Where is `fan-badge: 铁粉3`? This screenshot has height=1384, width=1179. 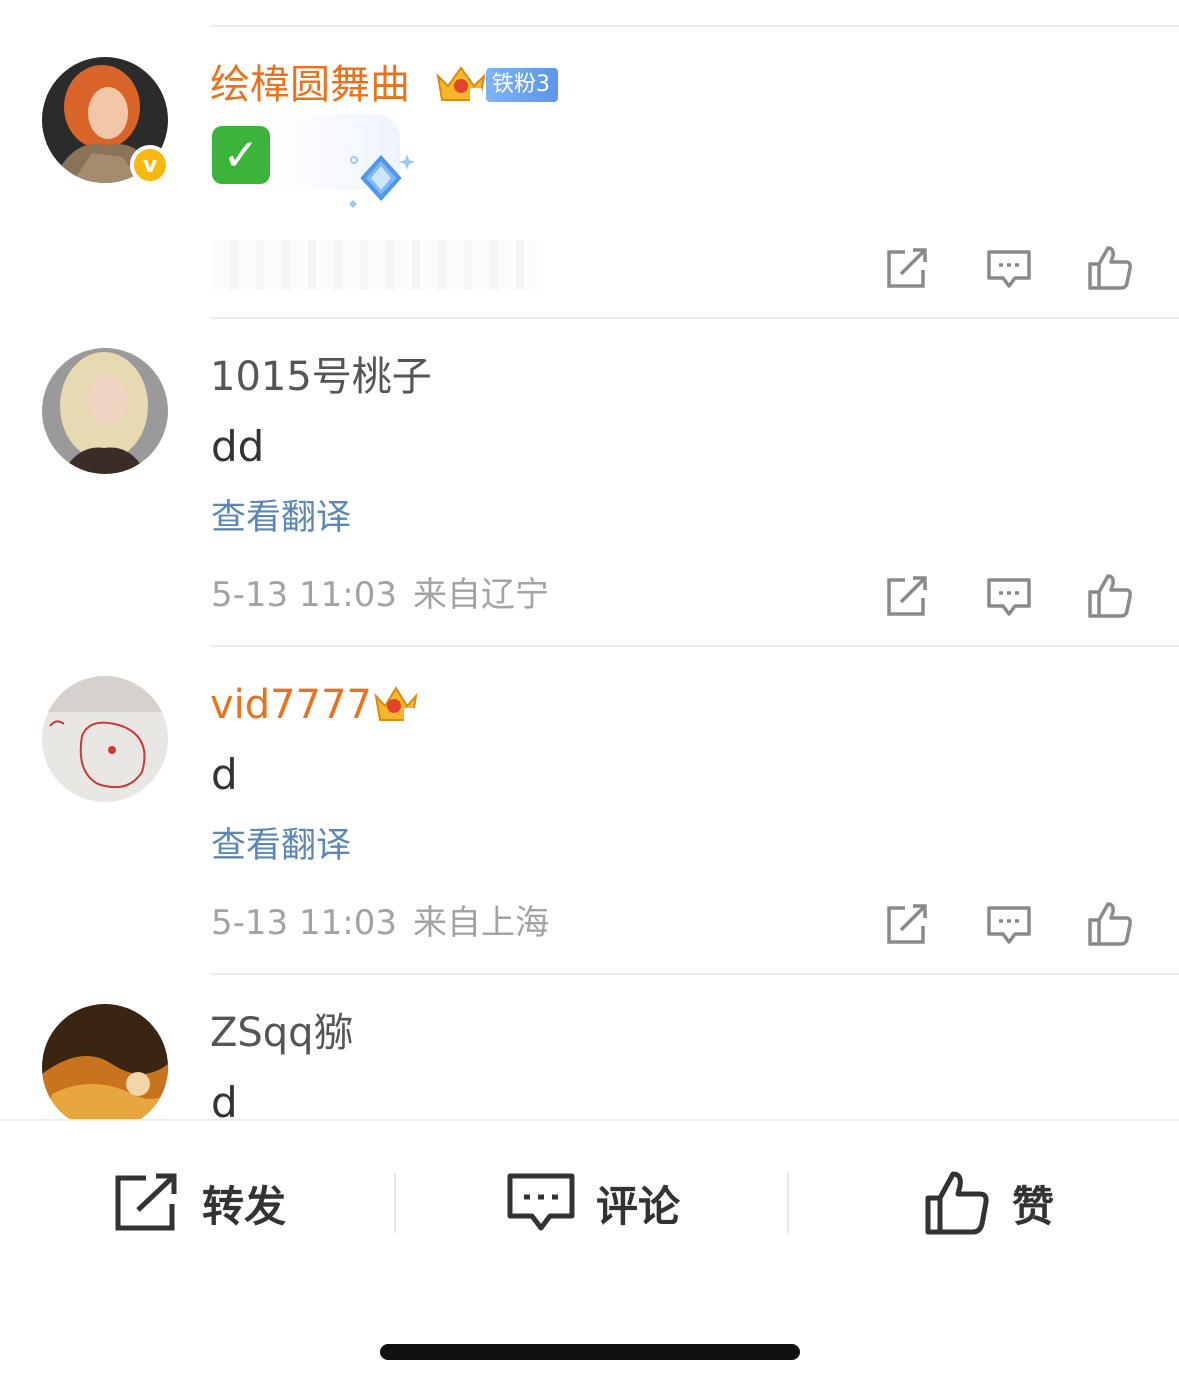
fan-badge: 铁粉3 is located at coordinates (522, 85).